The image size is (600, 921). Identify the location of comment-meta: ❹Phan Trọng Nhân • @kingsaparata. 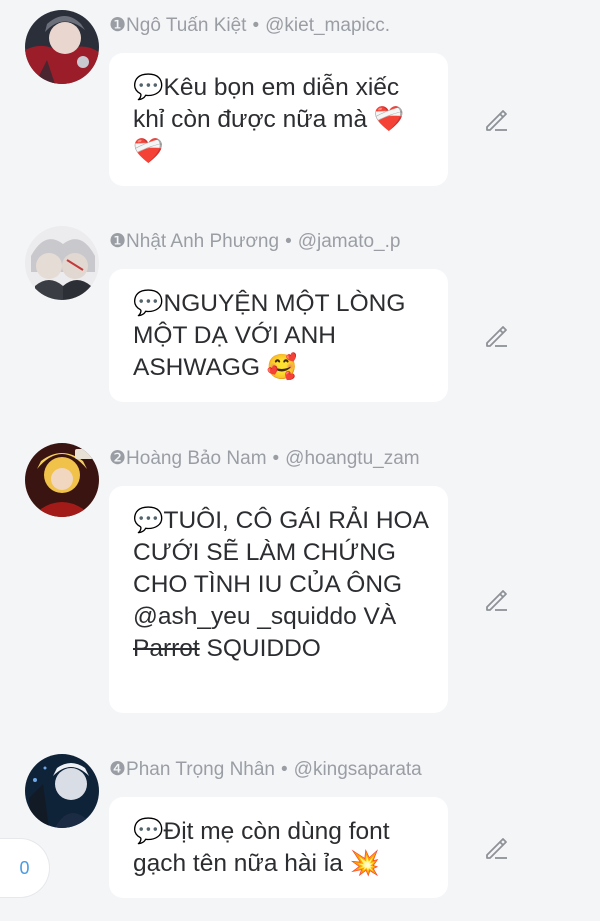
(265, 769).